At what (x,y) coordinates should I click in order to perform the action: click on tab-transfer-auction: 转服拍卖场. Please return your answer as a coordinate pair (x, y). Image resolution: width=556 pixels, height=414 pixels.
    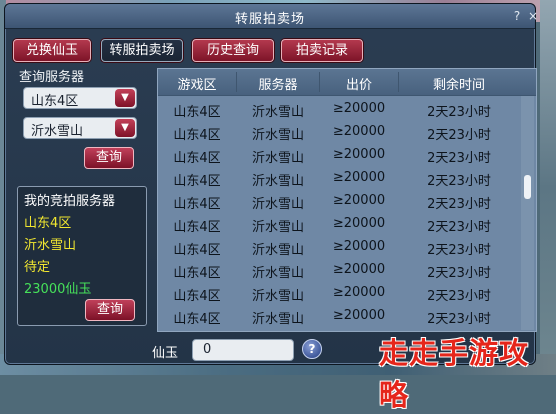
    Looking at the image, I should click on (142, 50).